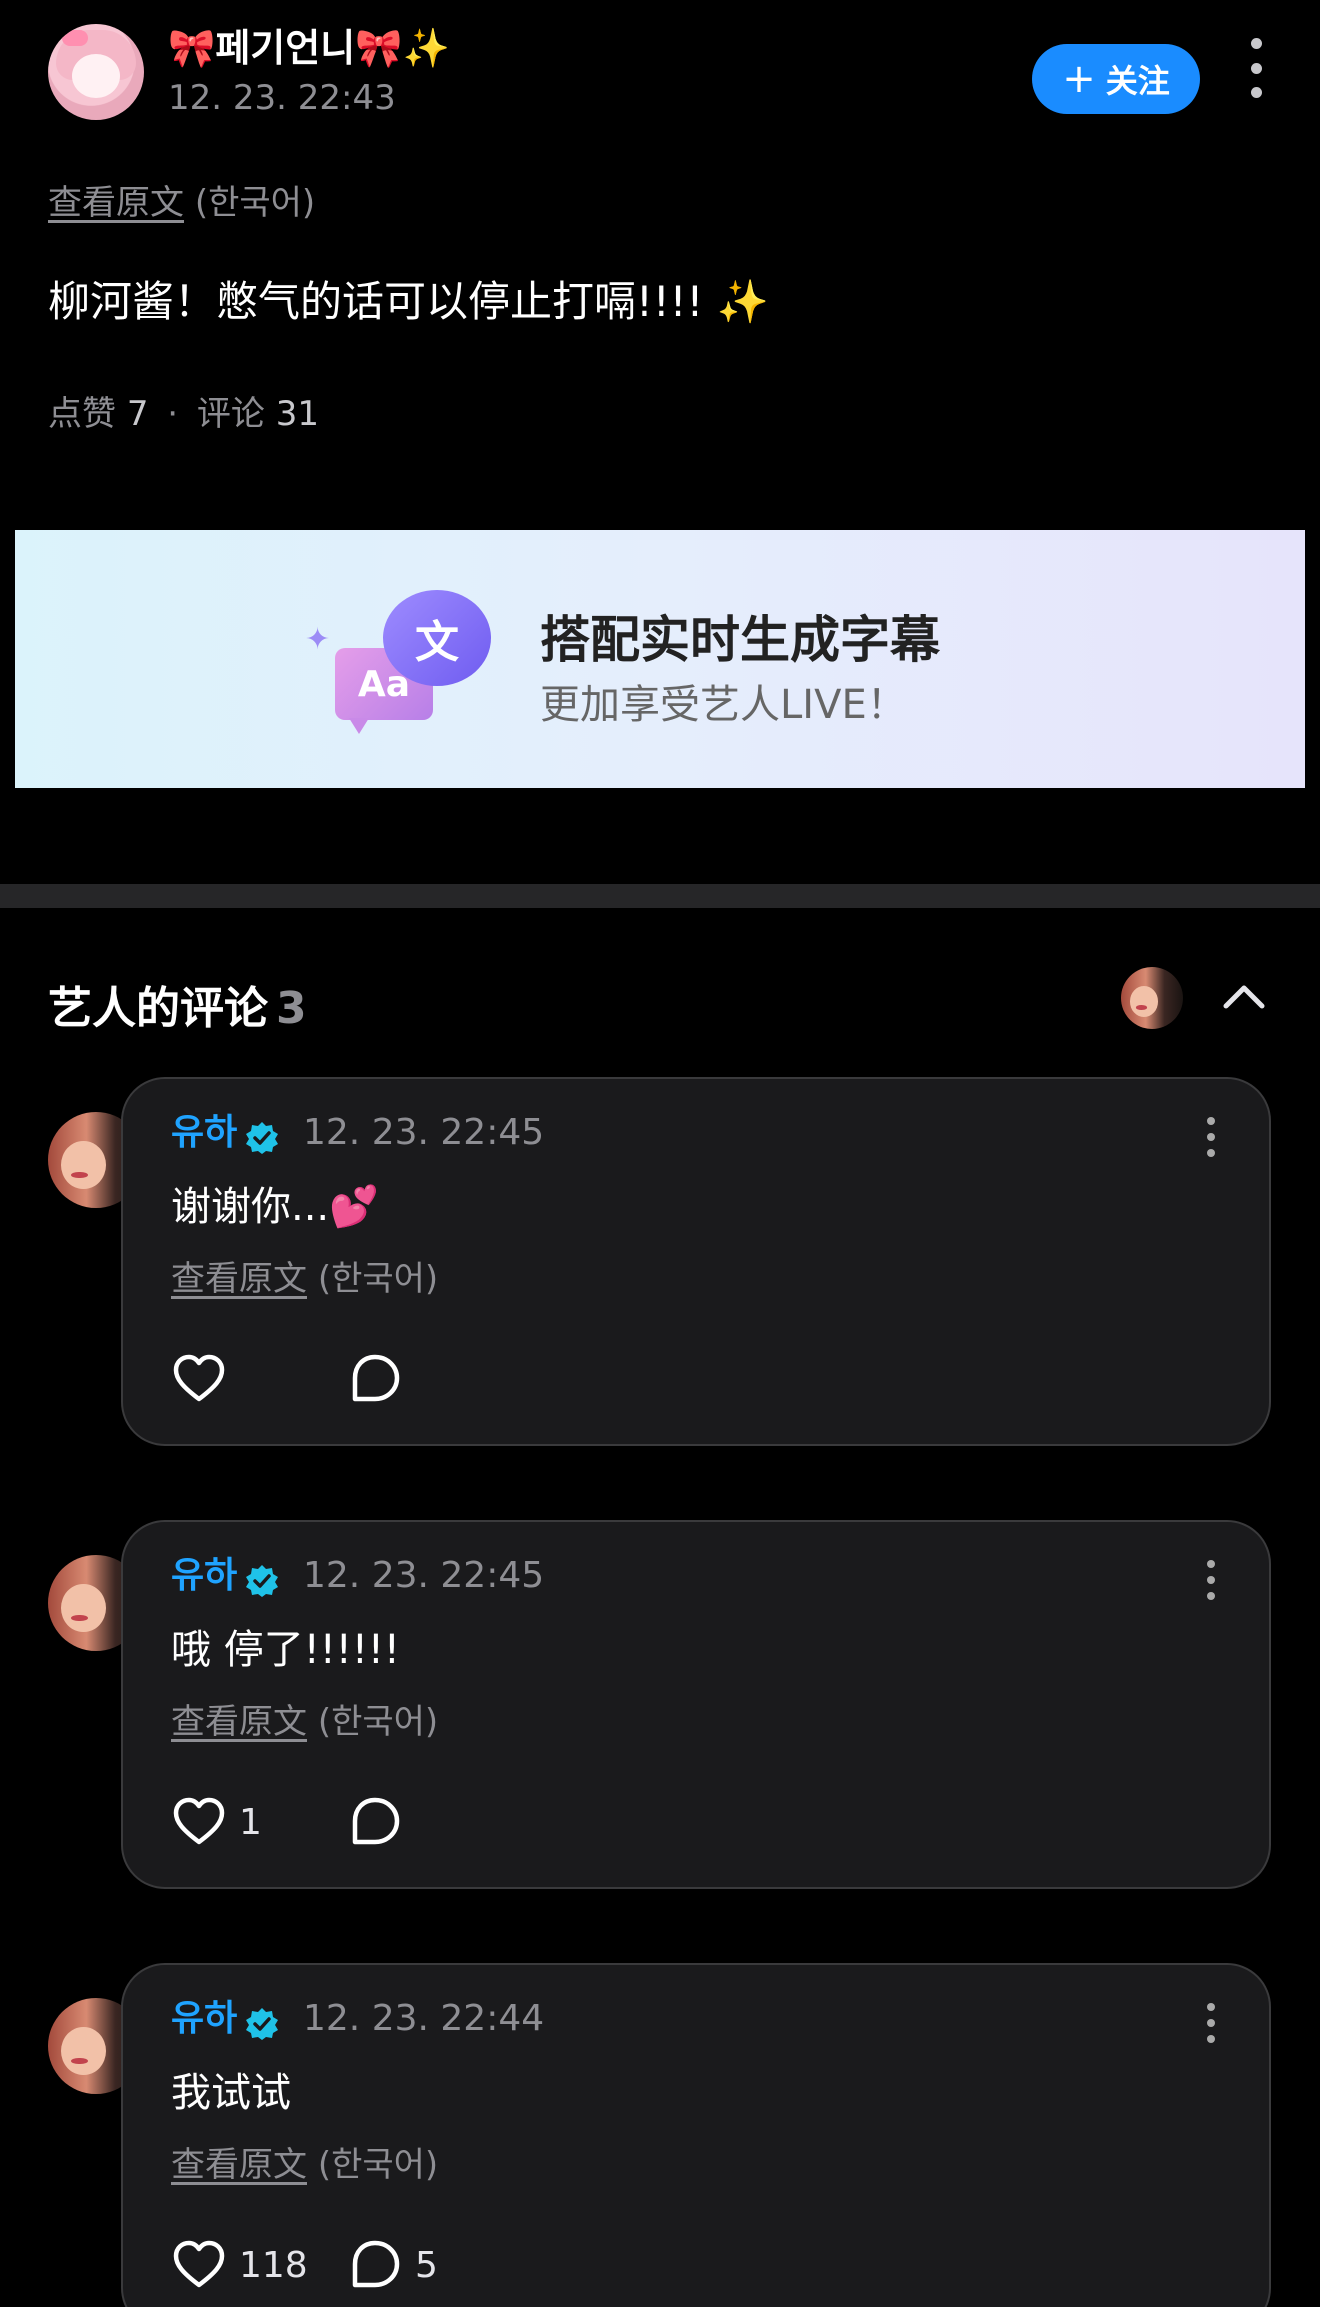  What do you see at coordinates (424, 2018) in the screenshot?
I see `comment-timestamp: 12. 23. 22:44` at bounding box center [424, 2018].